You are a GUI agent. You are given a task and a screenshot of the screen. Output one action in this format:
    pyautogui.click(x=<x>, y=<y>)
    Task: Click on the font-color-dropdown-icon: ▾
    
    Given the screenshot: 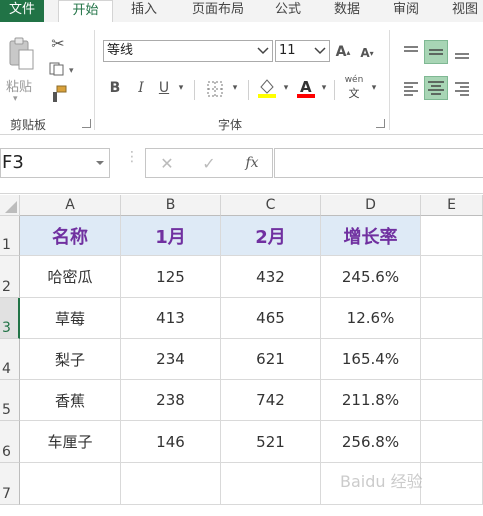 What is the action you would take?
    pyautogui.click(x=324, y=88)
    